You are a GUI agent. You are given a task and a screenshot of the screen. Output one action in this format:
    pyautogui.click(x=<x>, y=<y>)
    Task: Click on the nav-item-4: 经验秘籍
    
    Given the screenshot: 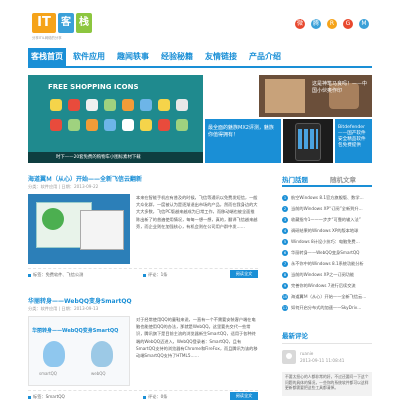 What is the action you would take?
    pyautogui.click(x=177, y=57)
    